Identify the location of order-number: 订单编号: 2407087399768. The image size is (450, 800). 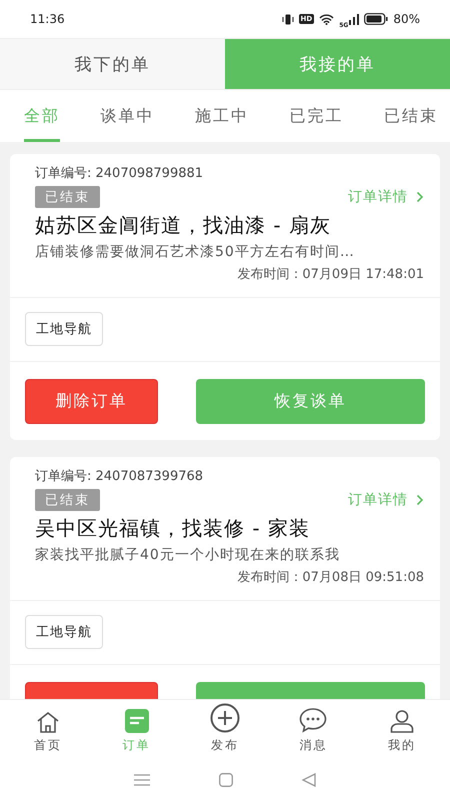
(119, 476).